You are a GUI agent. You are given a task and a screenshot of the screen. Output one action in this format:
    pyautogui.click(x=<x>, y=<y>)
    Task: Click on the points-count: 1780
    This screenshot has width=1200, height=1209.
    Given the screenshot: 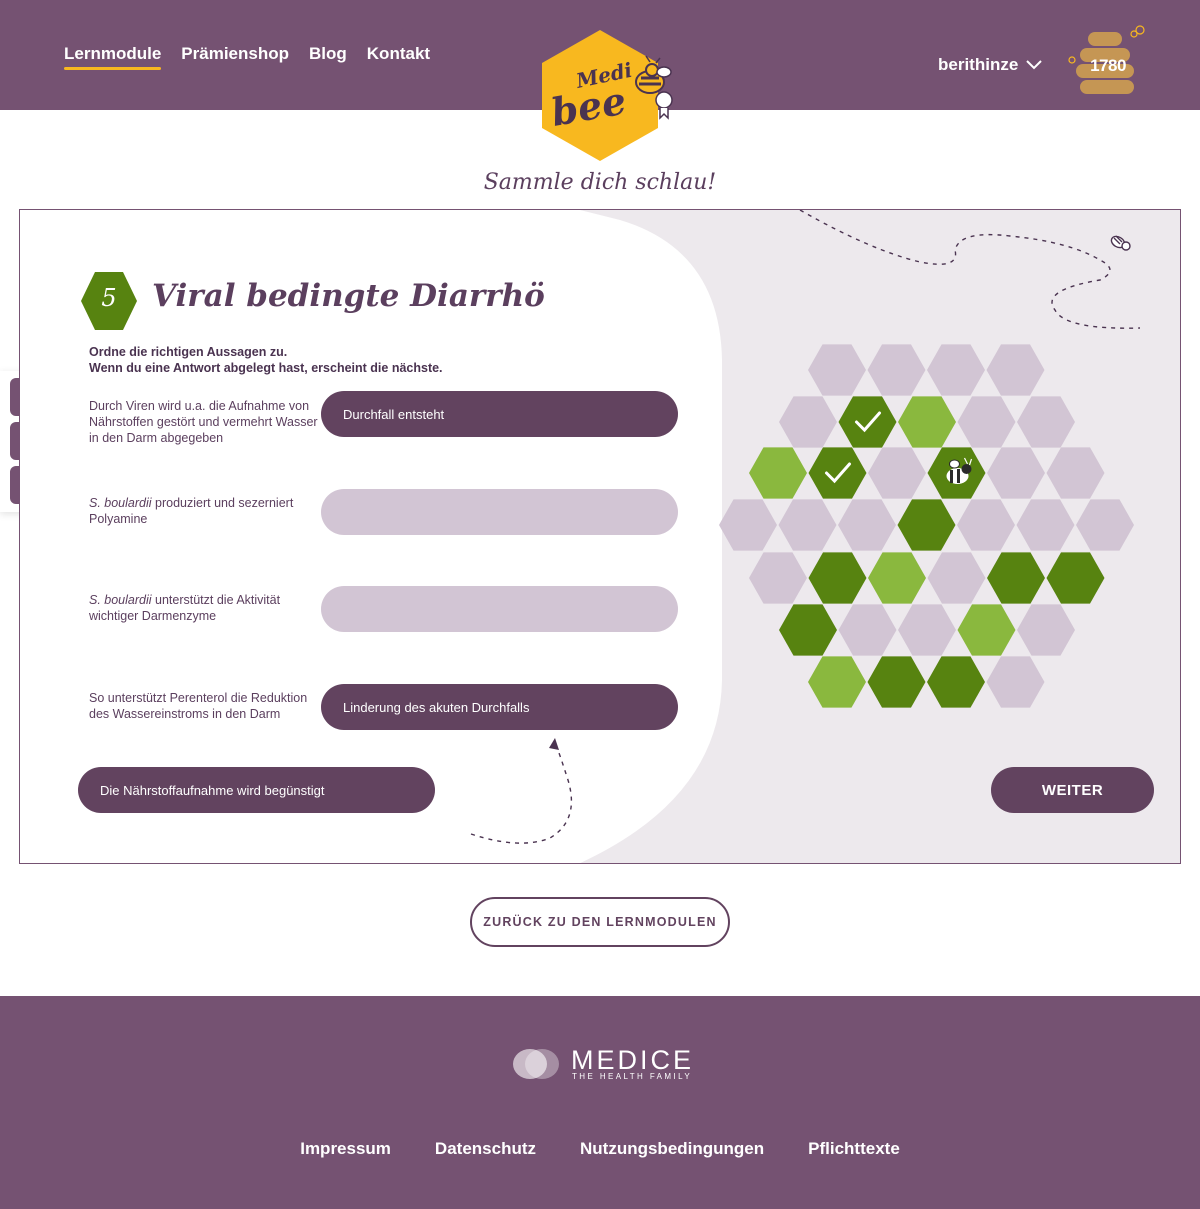 What is the action you would take?
    pyautogui.click(x=1108, y=65)
    